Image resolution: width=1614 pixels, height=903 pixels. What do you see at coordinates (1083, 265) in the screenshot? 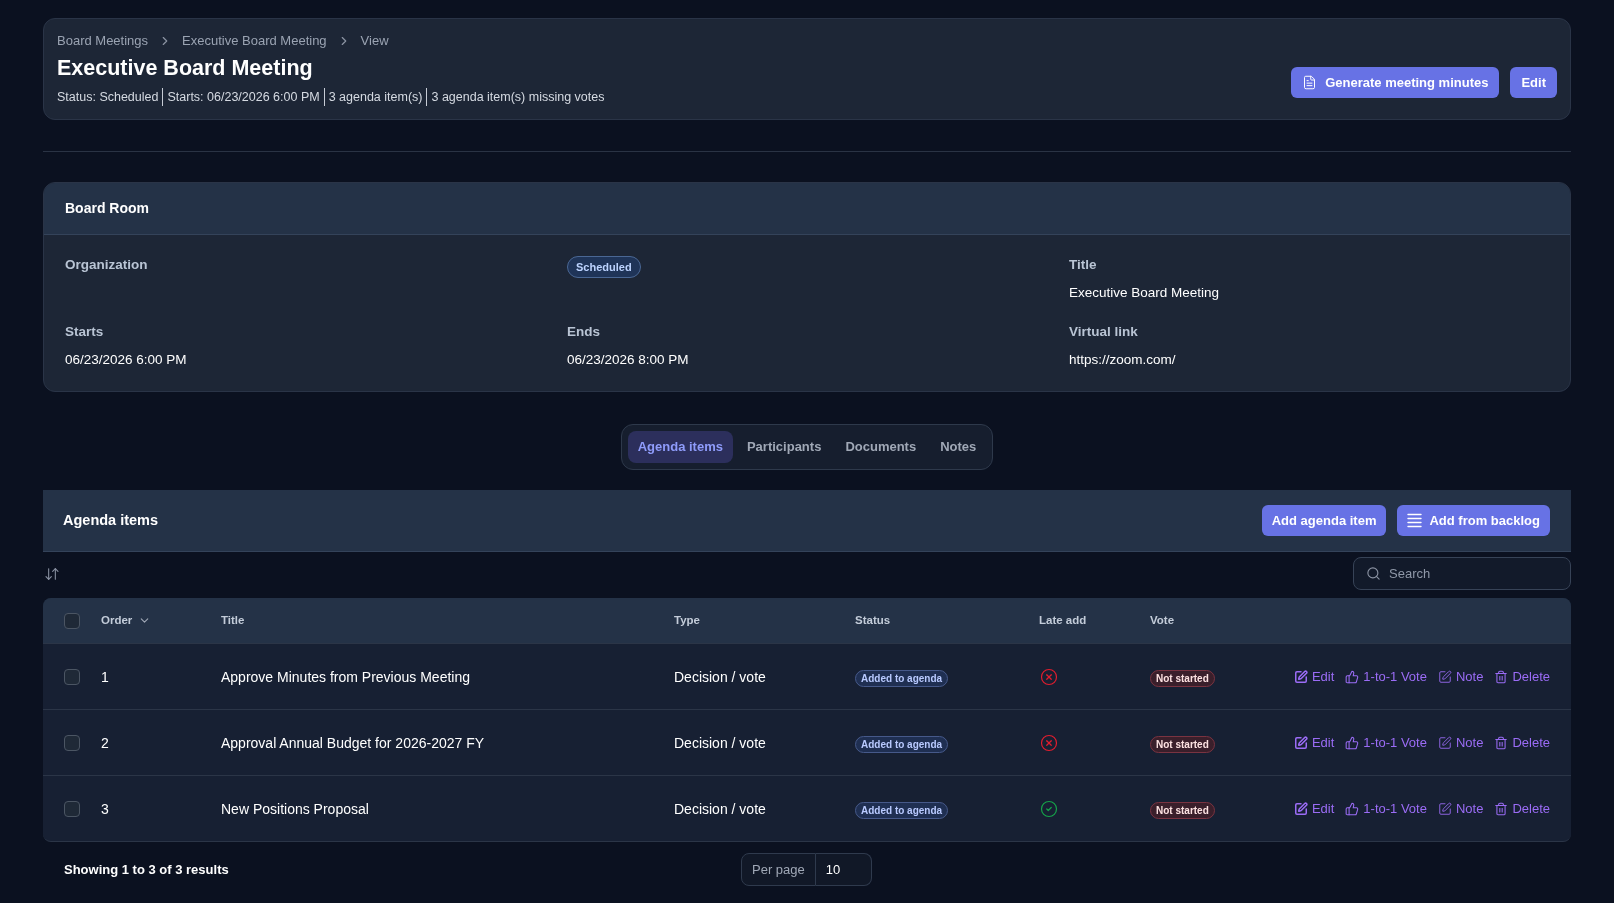
I see `field-label: Title` at bounding box center [1083, 265].